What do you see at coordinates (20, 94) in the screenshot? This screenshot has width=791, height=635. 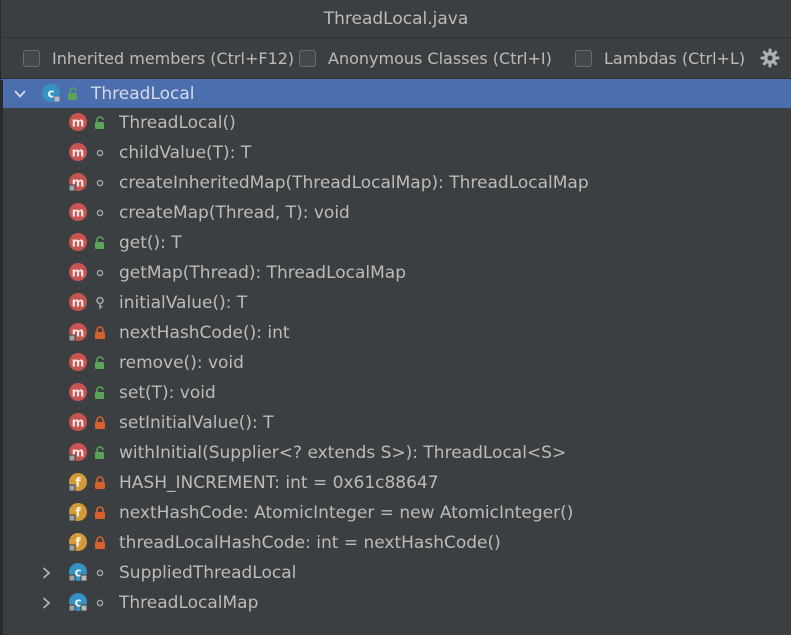 I see `chevron-down-icon` at bounding box center [20, 94].